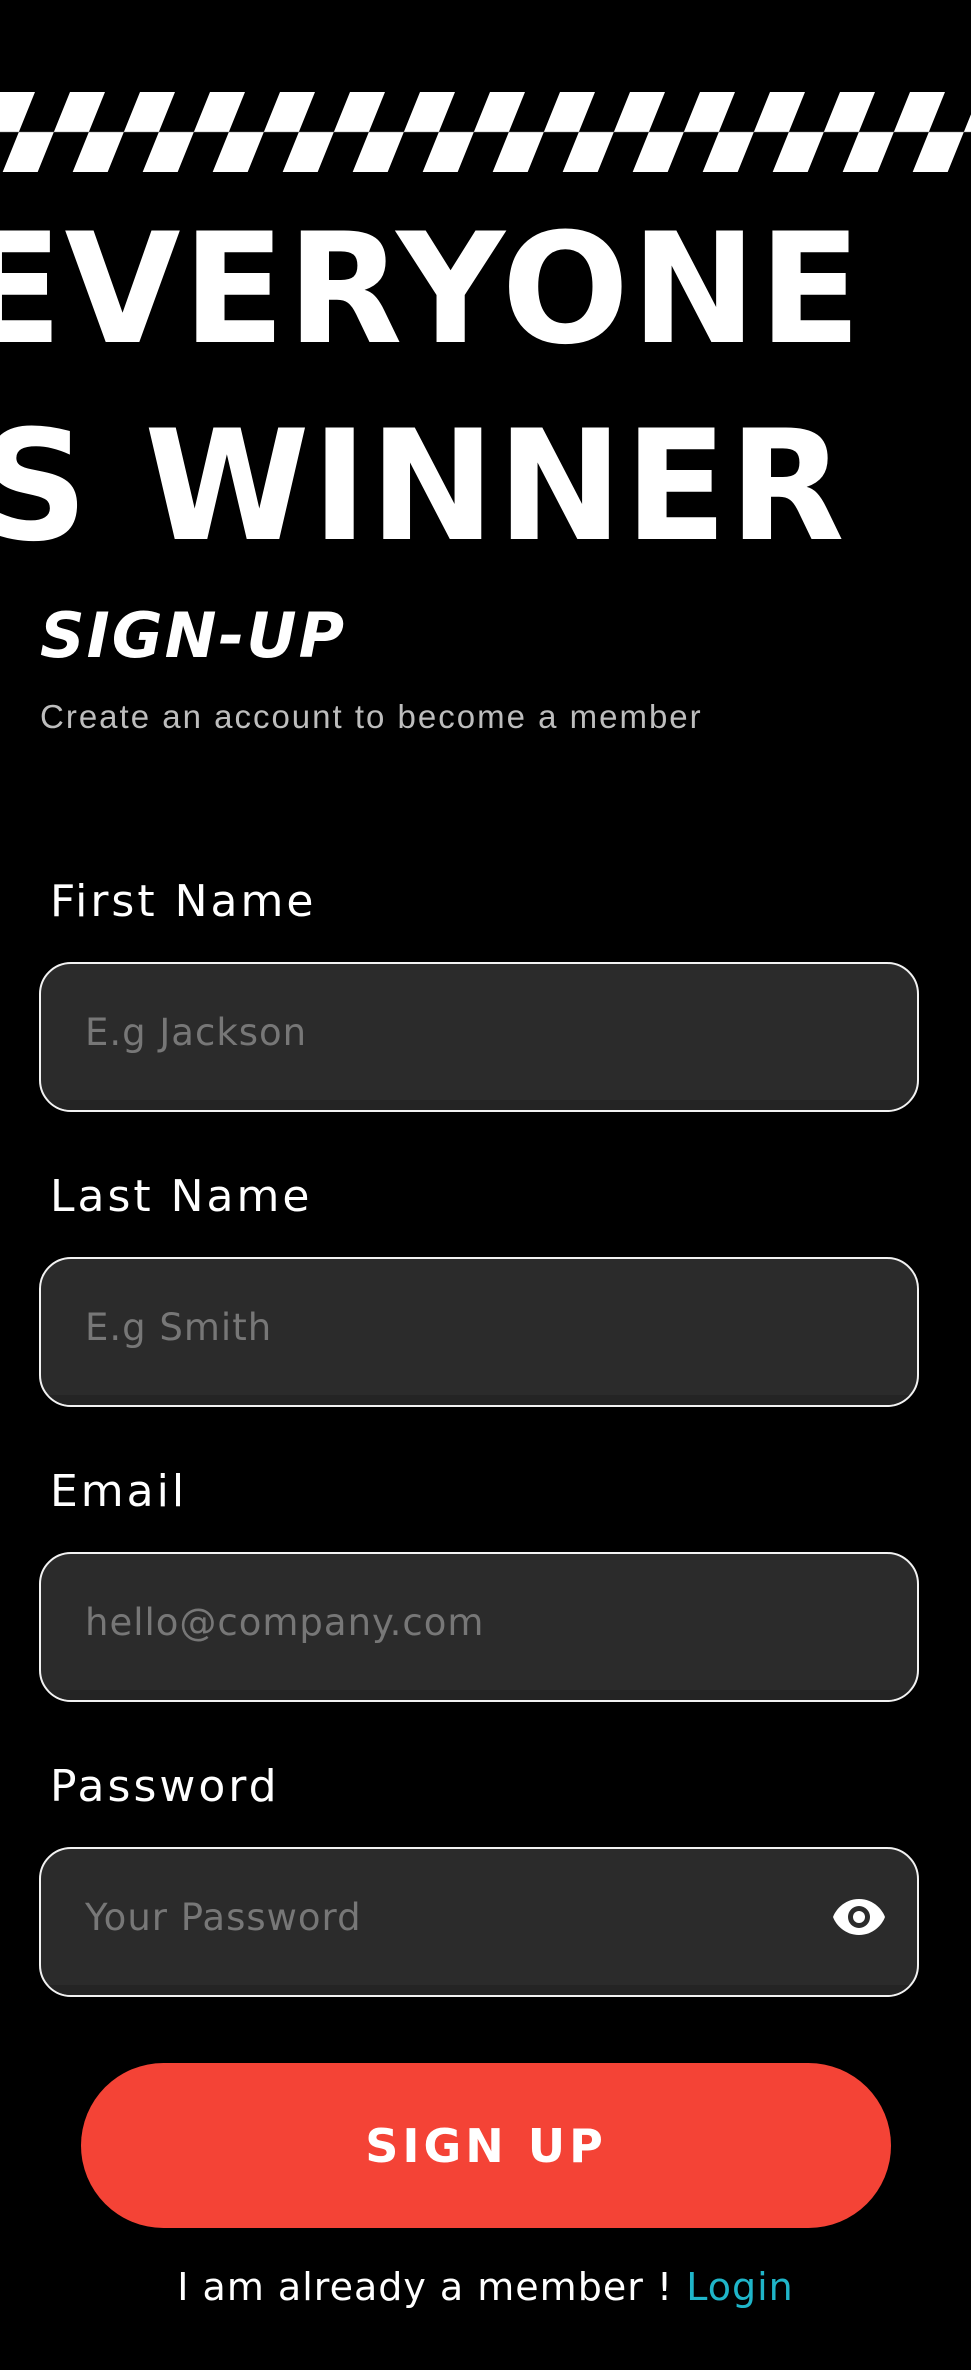 Image resolution: width=971 pixels, height=2370 pixels. I want to click on login-link: Login, so click(740, 2287).